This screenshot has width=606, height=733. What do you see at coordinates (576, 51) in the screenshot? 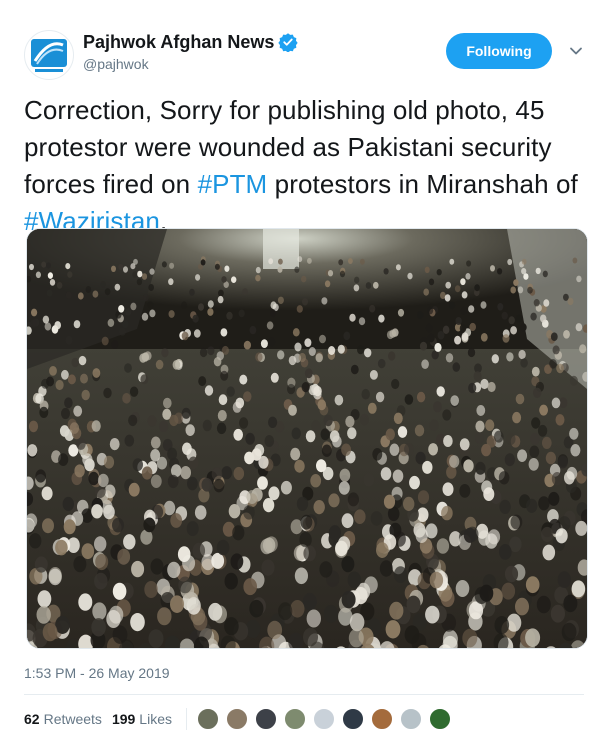
I see `chevron-down-icon` at bounding box center [576, 51].